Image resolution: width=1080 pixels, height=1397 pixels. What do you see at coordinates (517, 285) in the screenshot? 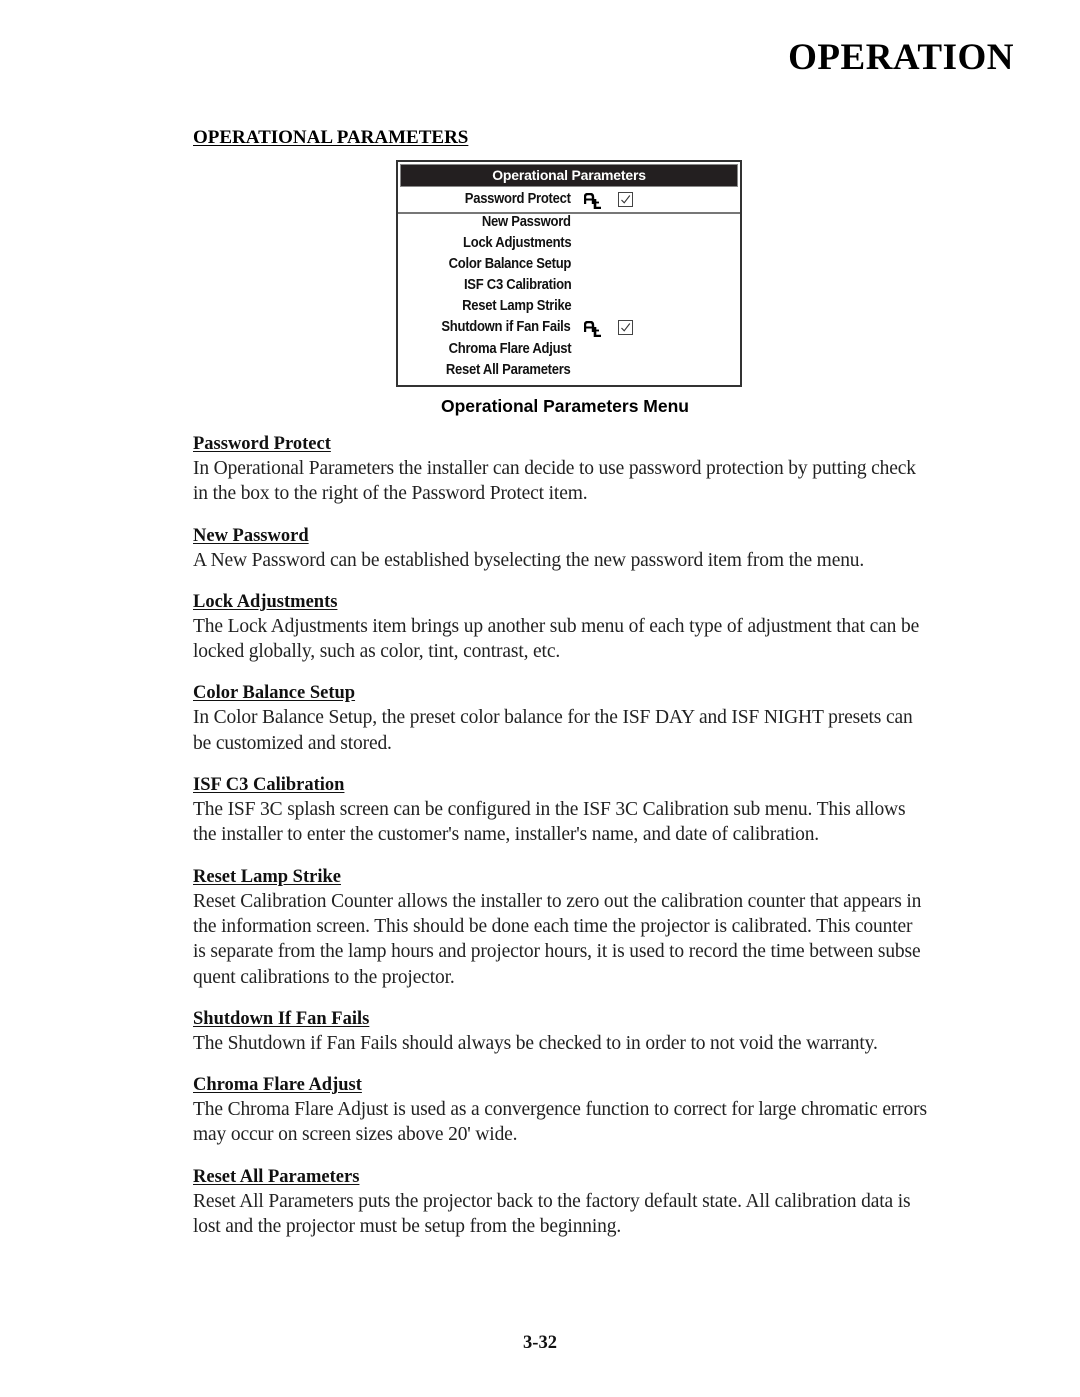
I see `menu-item-label: ISF C3 Calibration` at bounding box center [517, 285].